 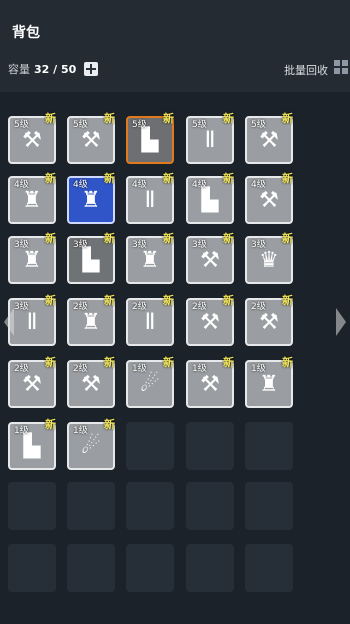 I want to click on capacity-label: 容量, so click(x=19, y=69).